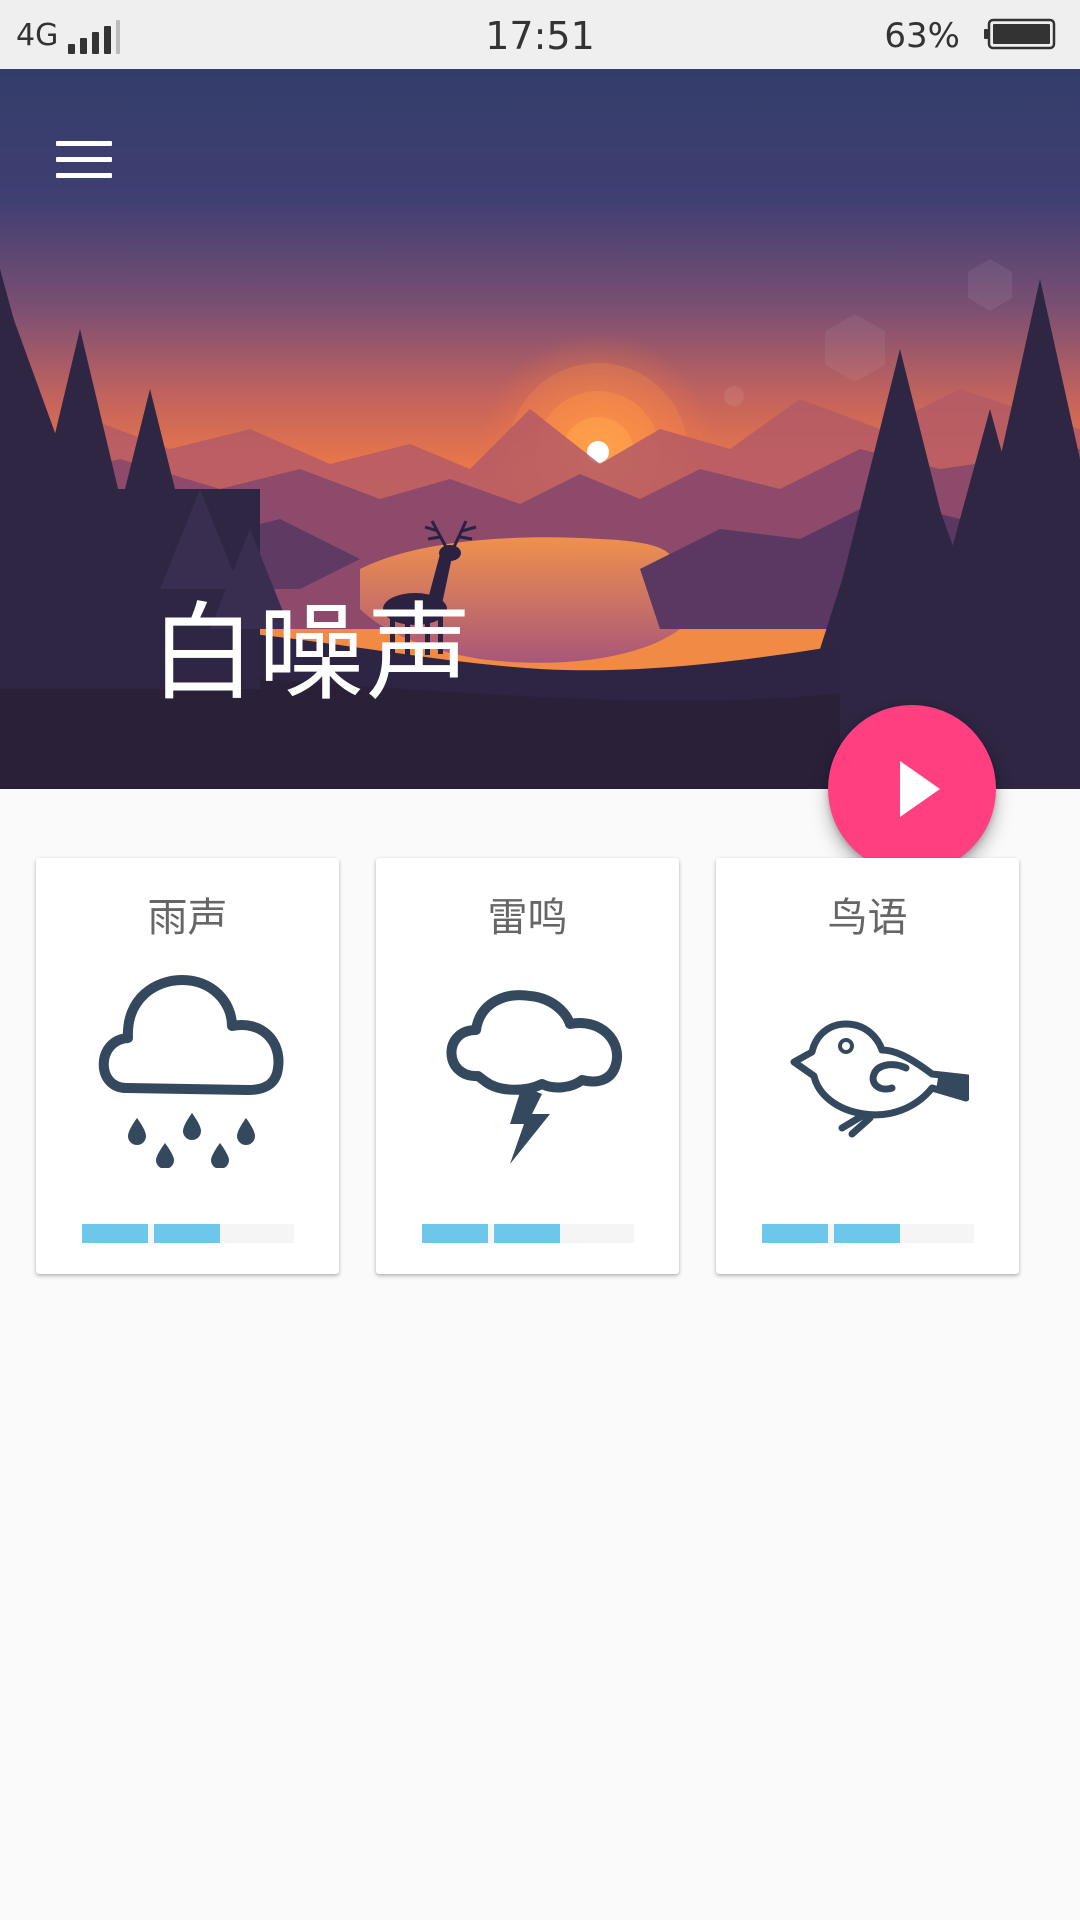 This screenshot has width=1080, height=1920. I want to click on sound-card-title: 雨声, so click(187, 918).